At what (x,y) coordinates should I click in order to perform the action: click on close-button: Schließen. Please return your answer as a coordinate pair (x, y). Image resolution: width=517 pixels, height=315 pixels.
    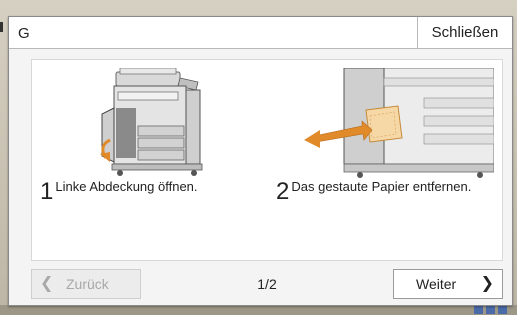
    Looking at the image, I should click on (464, 32).